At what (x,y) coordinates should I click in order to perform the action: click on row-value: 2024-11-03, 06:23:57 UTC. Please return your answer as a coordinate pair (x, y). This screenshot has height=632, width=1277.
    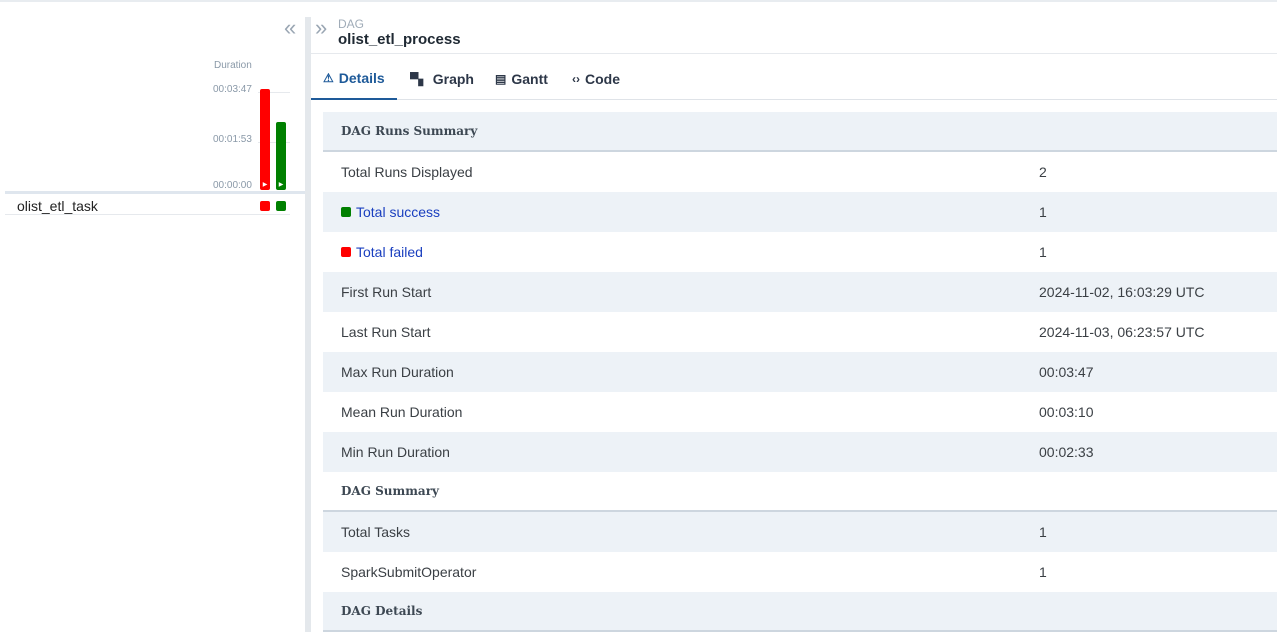
    Looking at the image, I should click on (1122, 332).